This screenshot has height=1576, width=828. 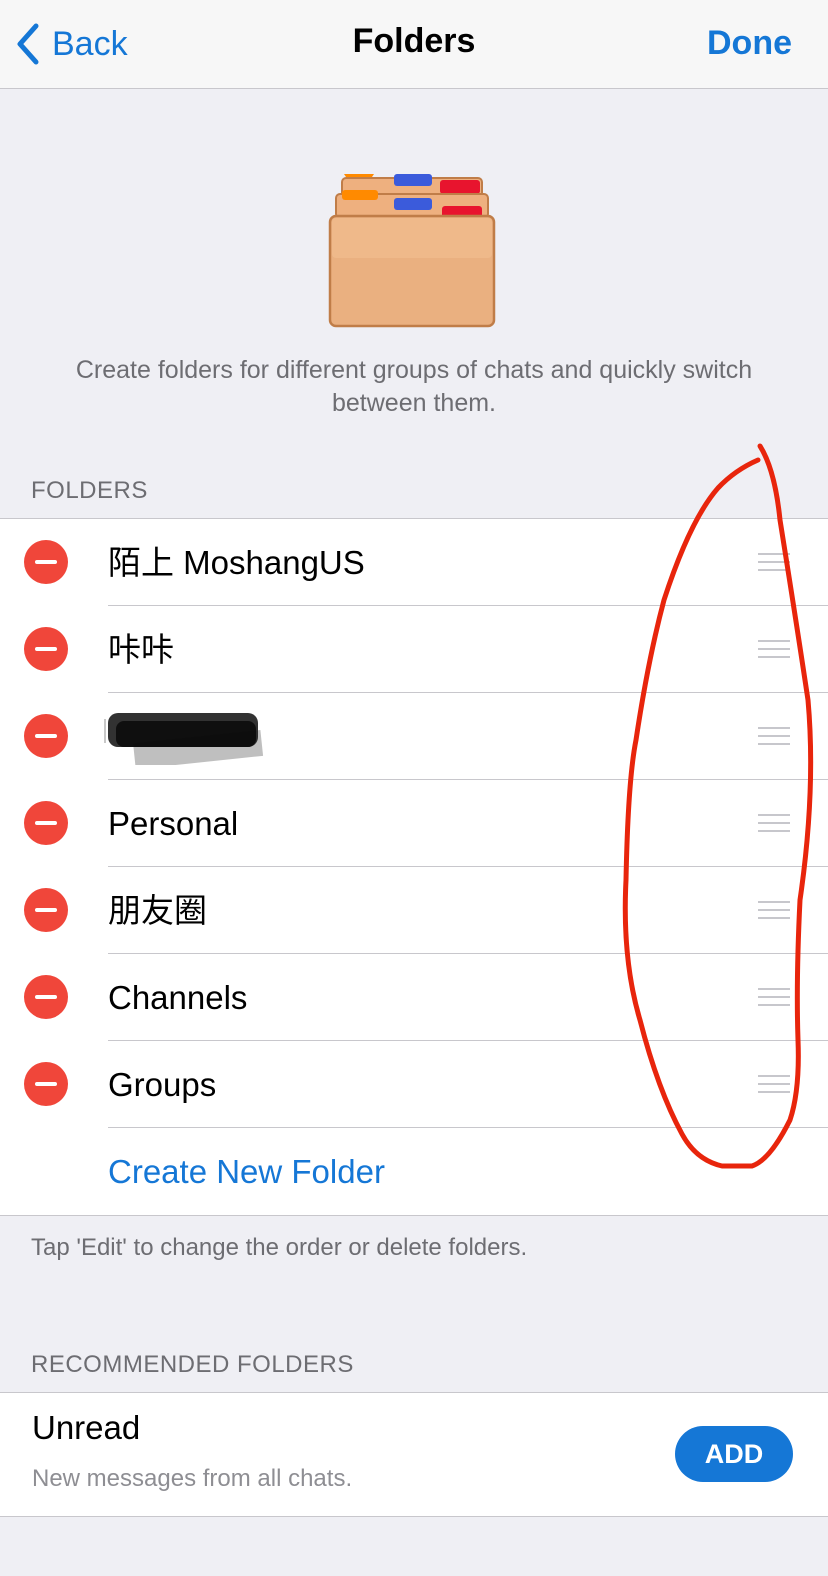 I want to click on folder-row: Groups, so click(x=414, y=1084).